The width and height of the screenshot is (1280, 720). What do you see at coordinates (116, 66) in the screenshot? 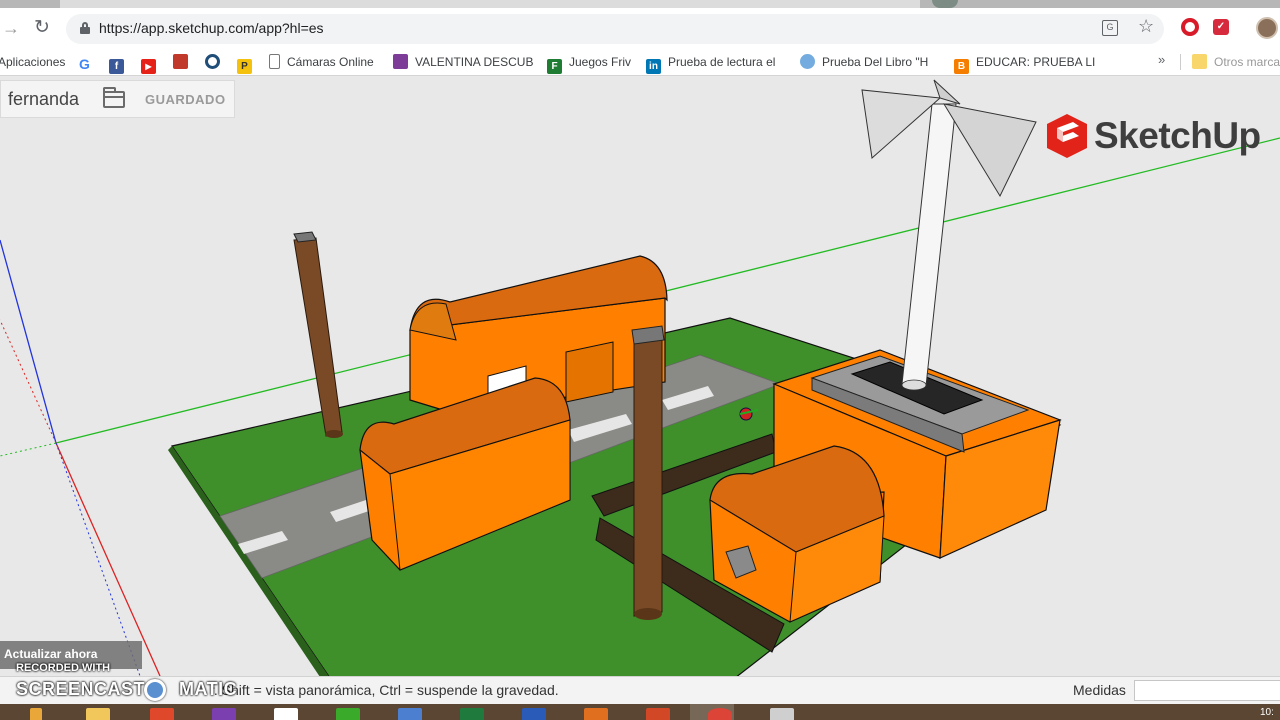
I see `facebook-icon: f` at bounding box center [116, 66].